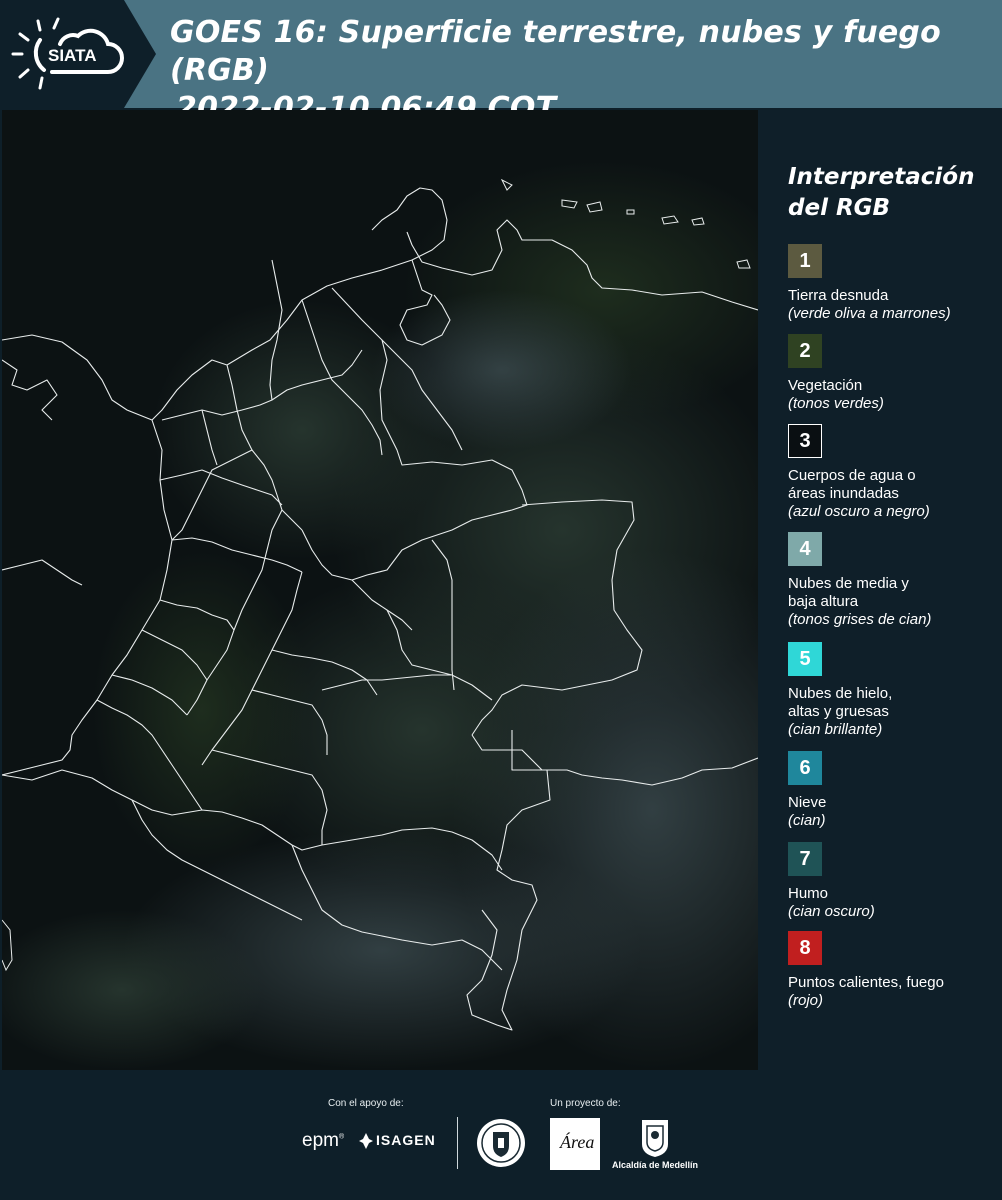  What do you see at coordinates (805, 549) in the screenshot?
I see `legend-swatch-4: 4` at bounding box center [805, 549].